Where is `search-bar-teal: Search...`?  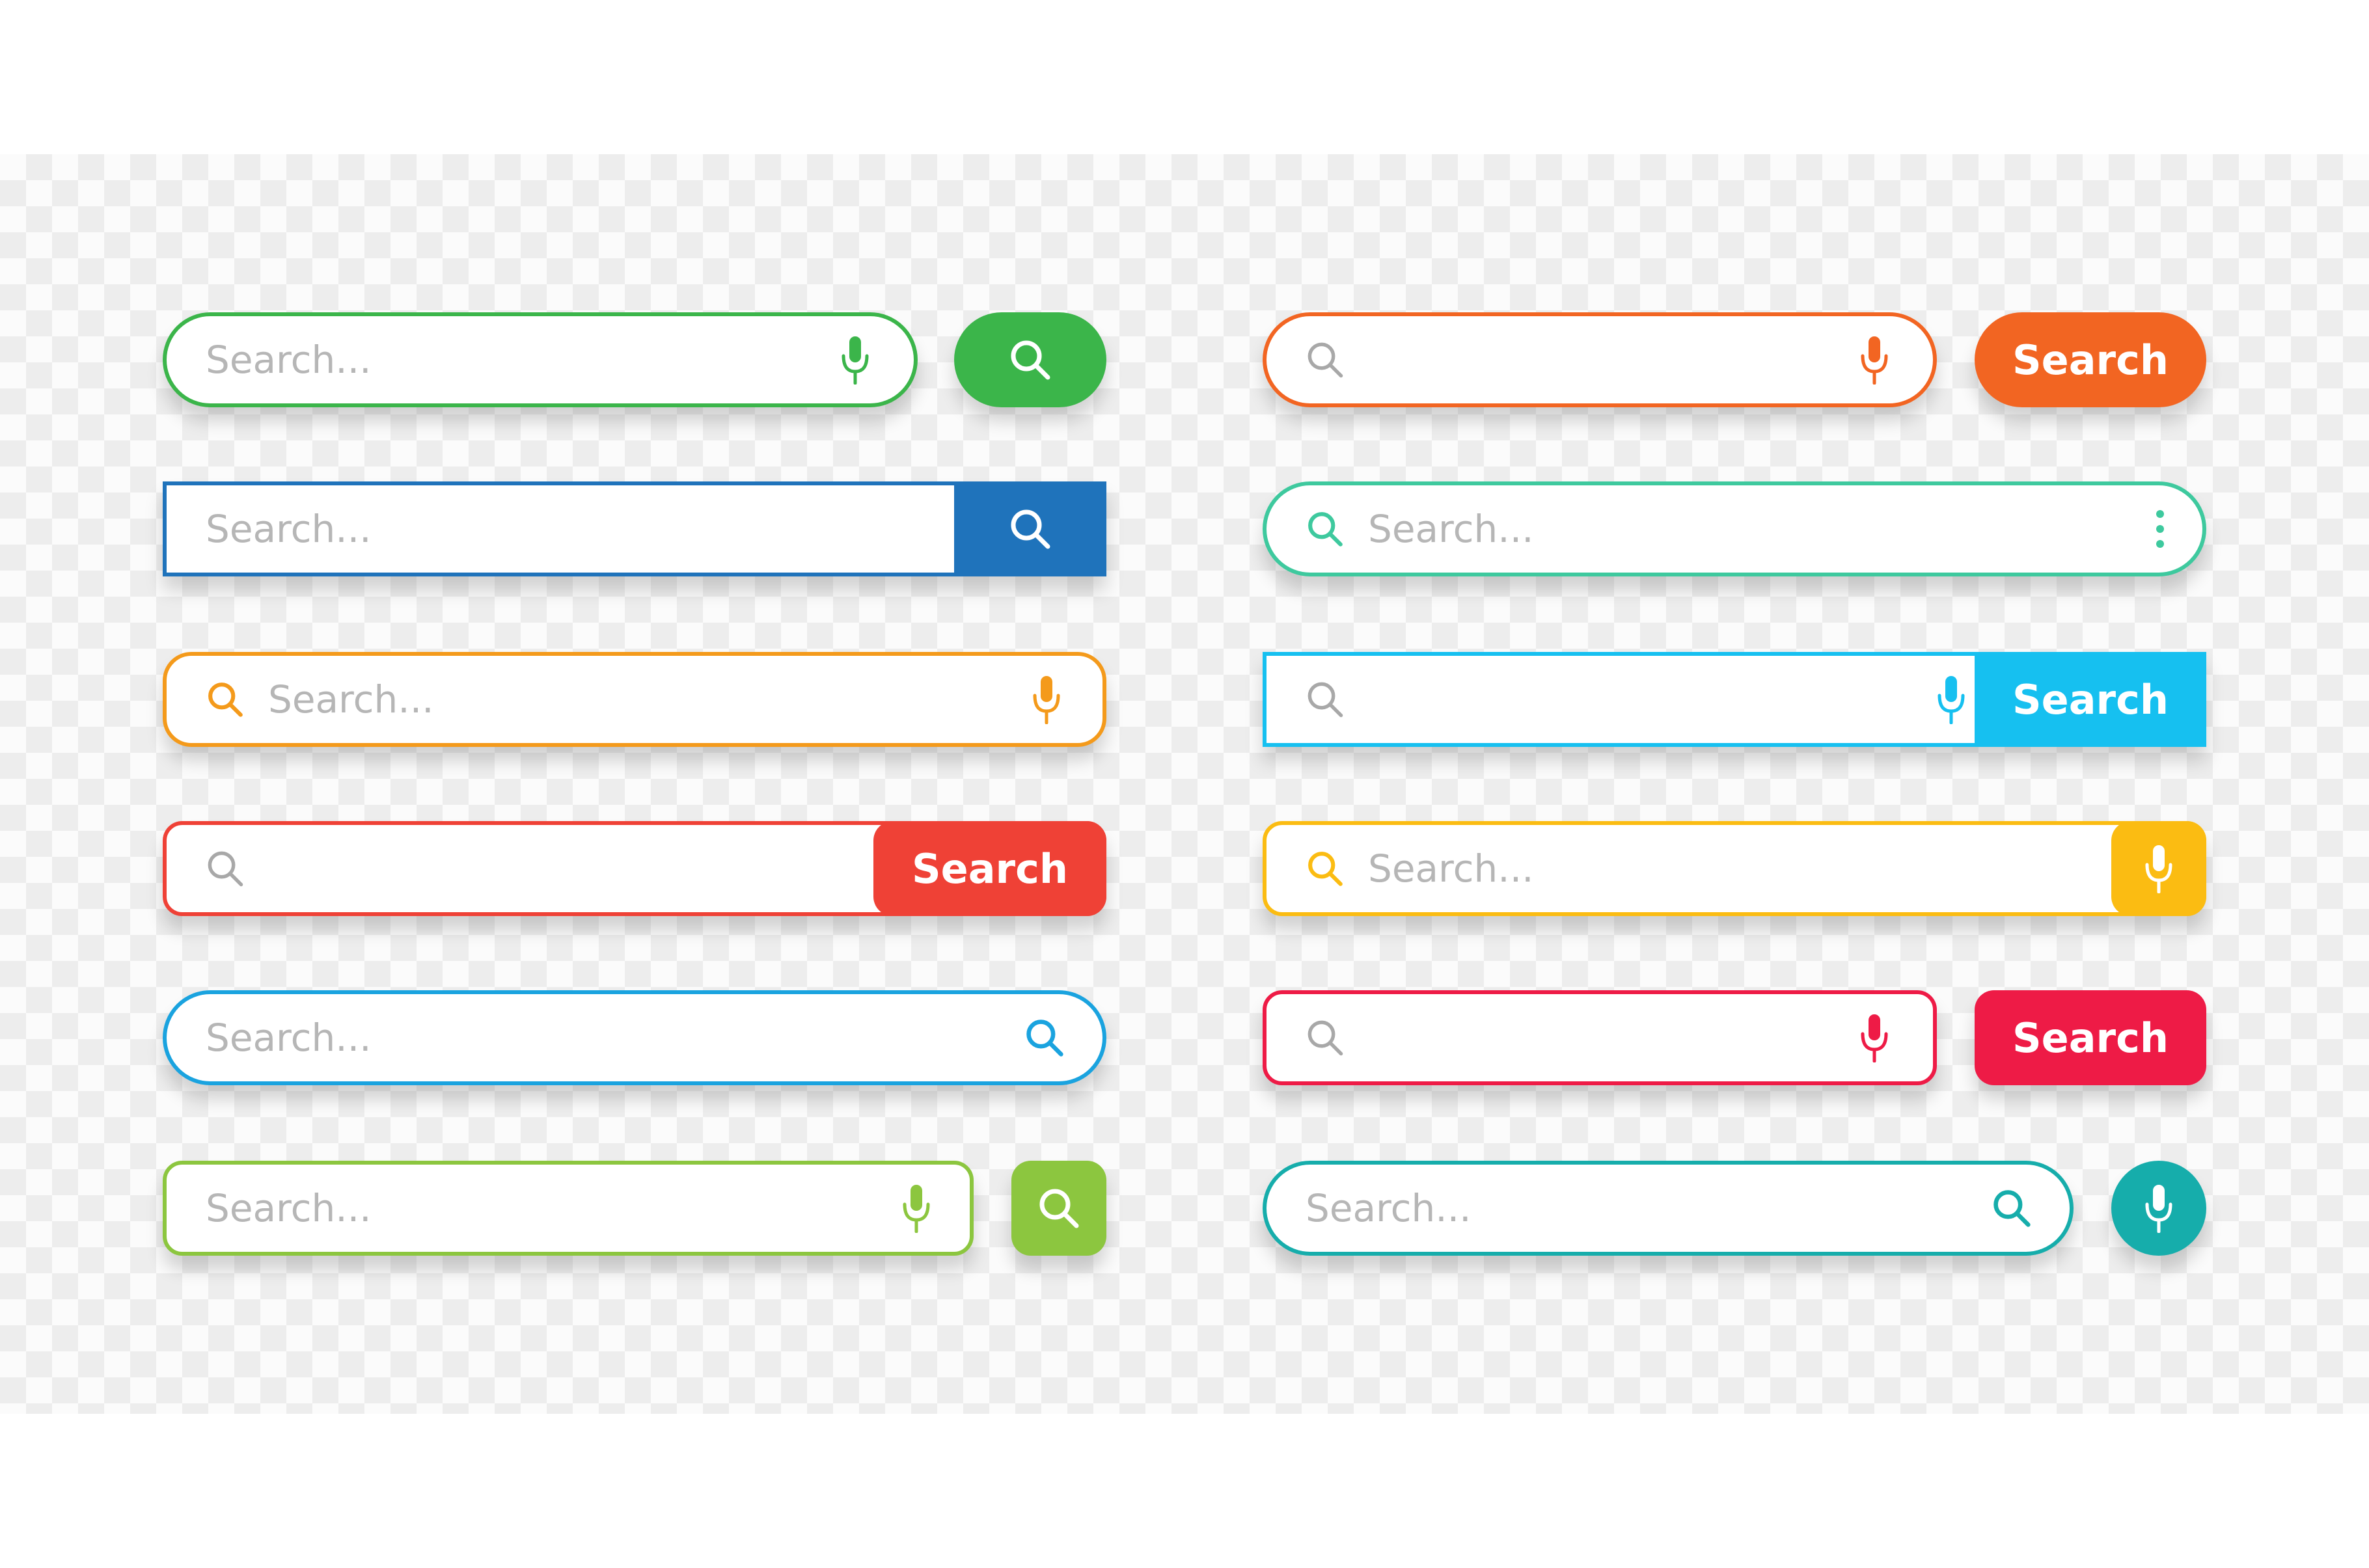 search-bar-teal: Search... is located at coordinates (1669, 1208).